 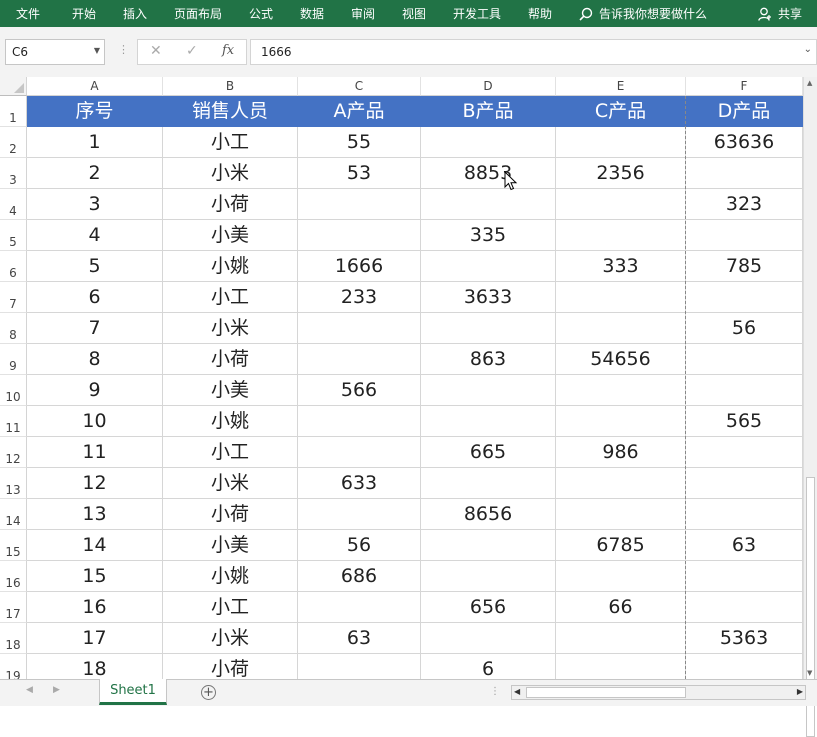 What do you see at coordinates (13, 638) in the screenshot?
I see `row-header: 18` at bounding box center [13, 638].